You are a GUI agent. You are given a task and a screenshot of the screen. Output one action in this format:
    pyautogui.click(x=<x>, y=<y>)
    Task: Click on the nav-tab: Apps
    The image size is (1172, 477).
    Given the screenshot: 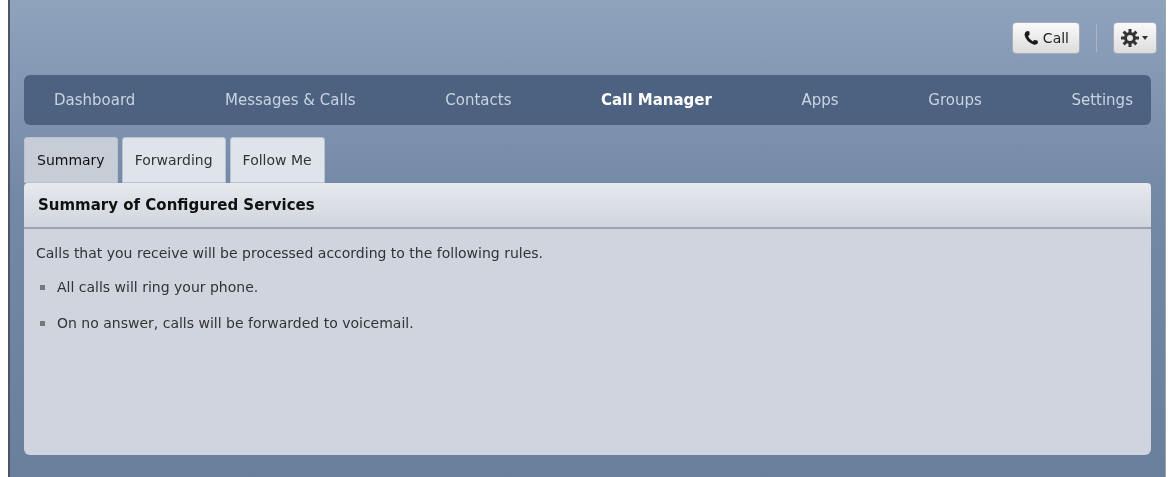 What is the action you would take?
    pyautogui.click(x=820, y=100)
    